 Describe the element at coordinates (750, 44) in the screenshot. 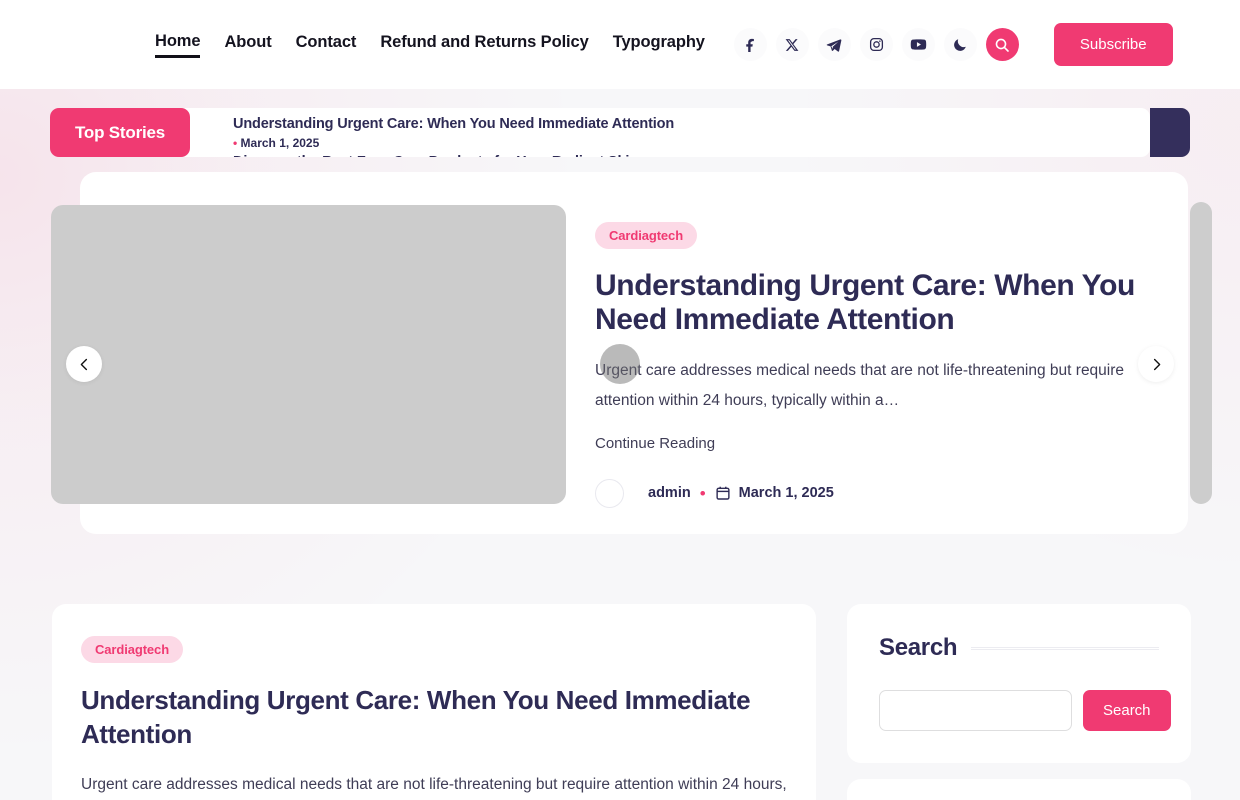

I see `facebook-icon` at that location.